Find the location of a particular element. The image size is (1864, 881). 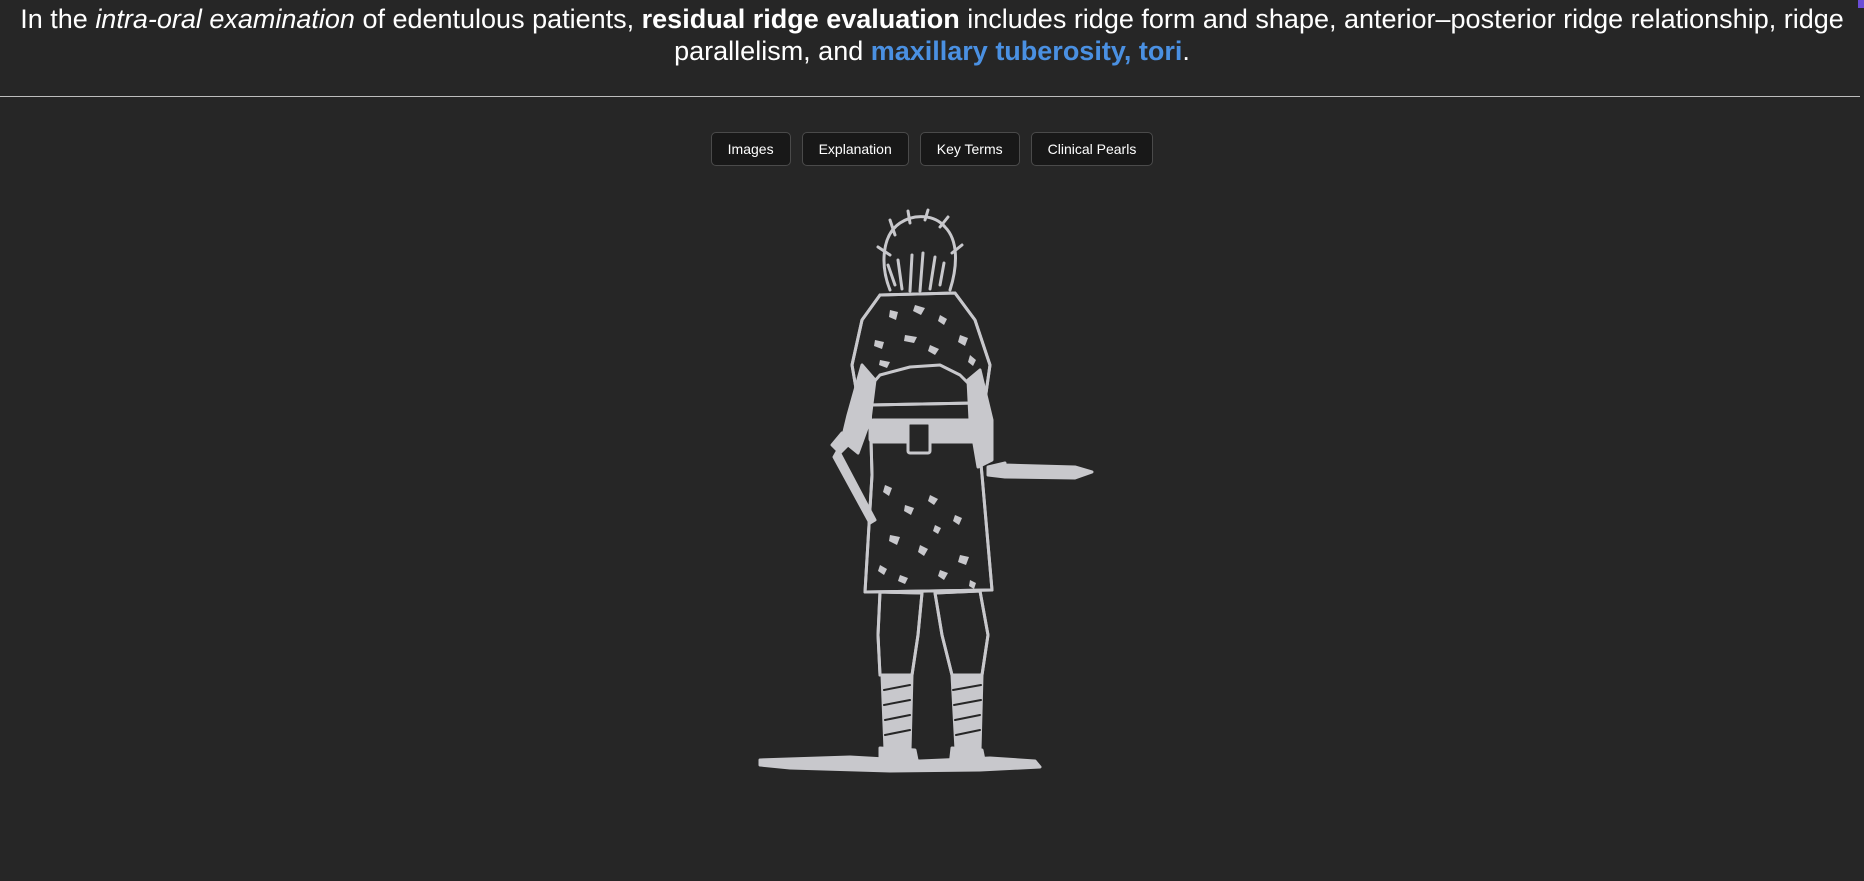

heading-highlight-term: maxillary tuberosity, tori is located at coordinates (1026, 51).